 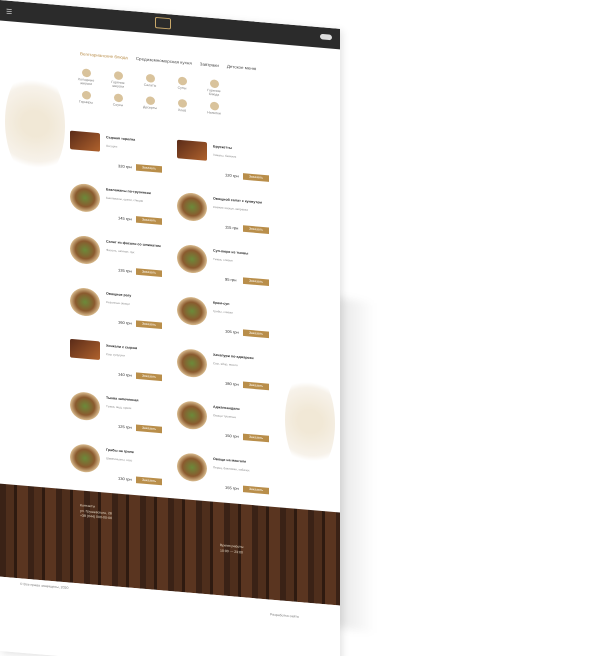 I want to click on tab-1: Средиземноморская кухня, so click(x=164, y=60).